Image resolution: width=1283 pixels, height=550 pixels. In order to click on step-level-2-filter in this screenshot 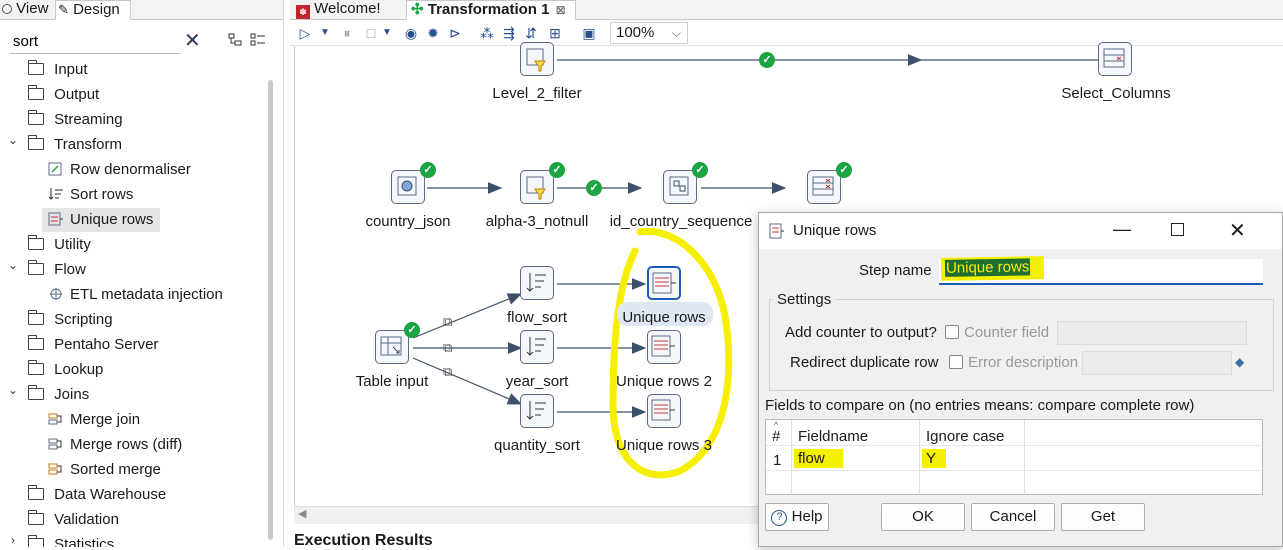, I will do `click(537, 59)`.